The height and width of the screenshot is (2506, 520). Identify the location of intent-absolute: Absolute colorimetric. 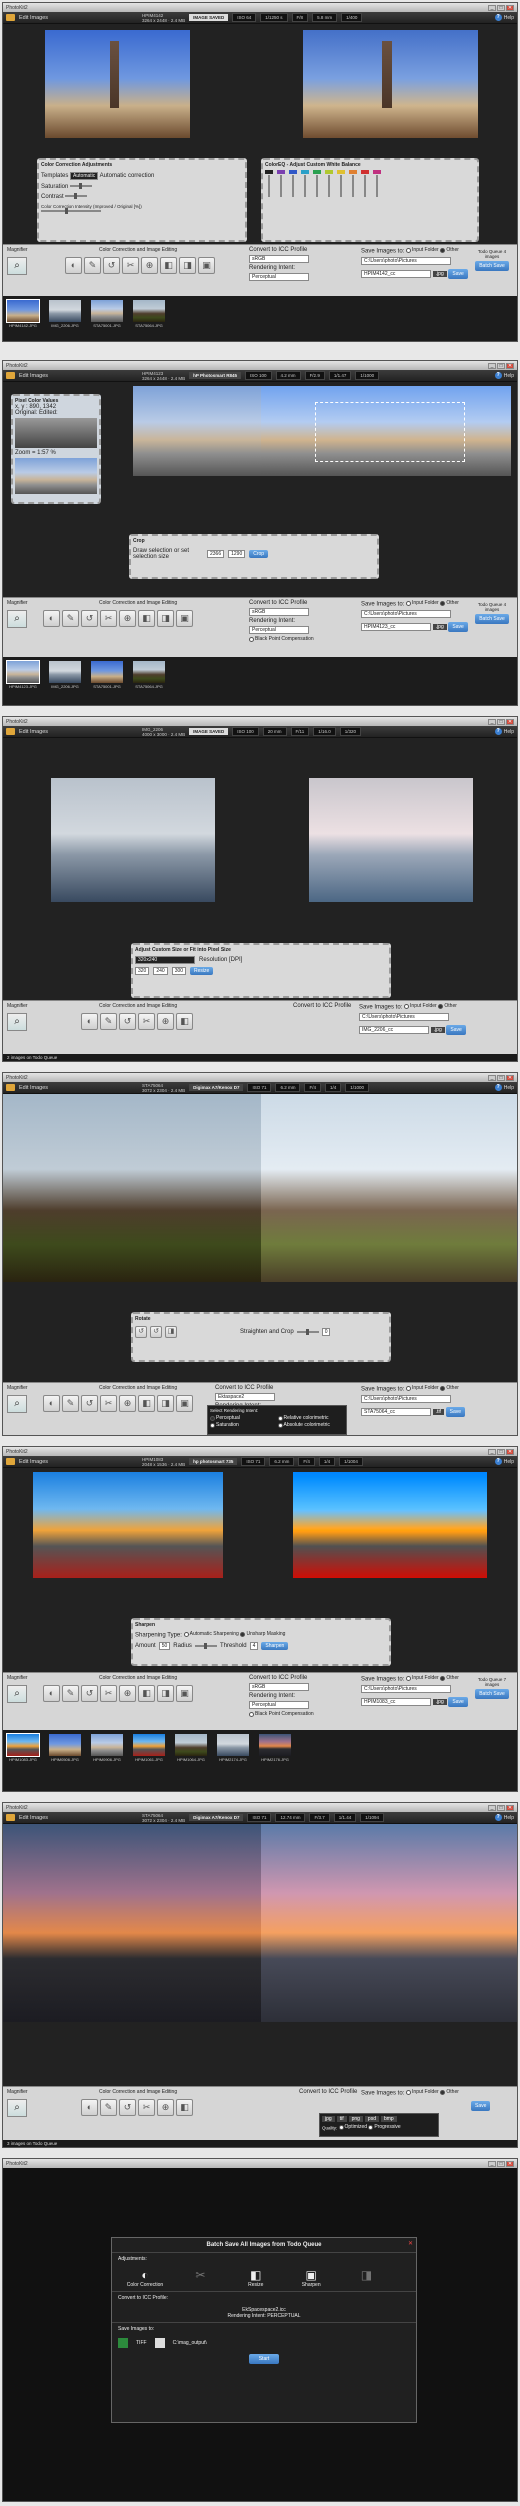
(311, 1425).